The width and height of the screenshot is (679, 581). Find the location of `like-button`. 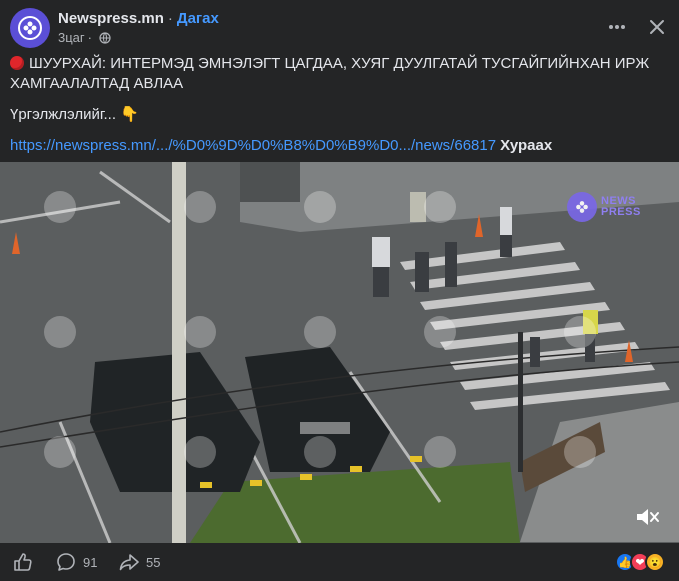

like-button is located at coordinates (23, 562).